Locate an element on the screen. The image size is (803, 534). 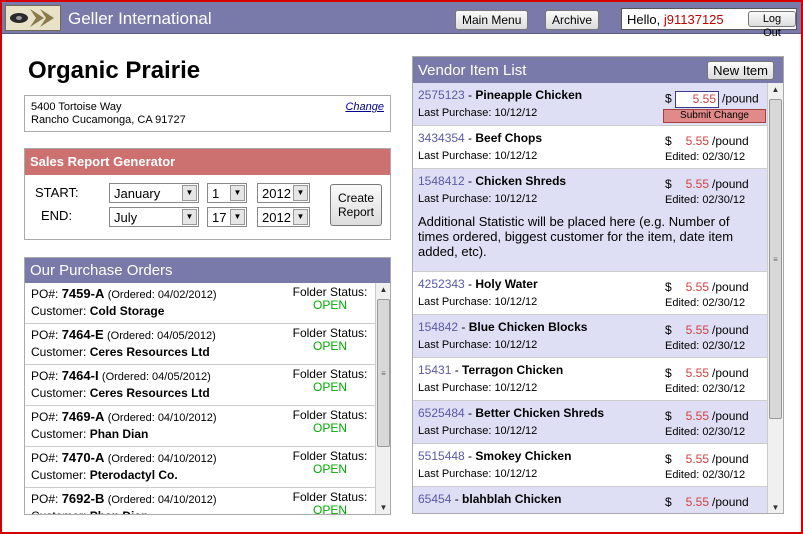
po-number: 7464-I is located at coordinates (80, 375).